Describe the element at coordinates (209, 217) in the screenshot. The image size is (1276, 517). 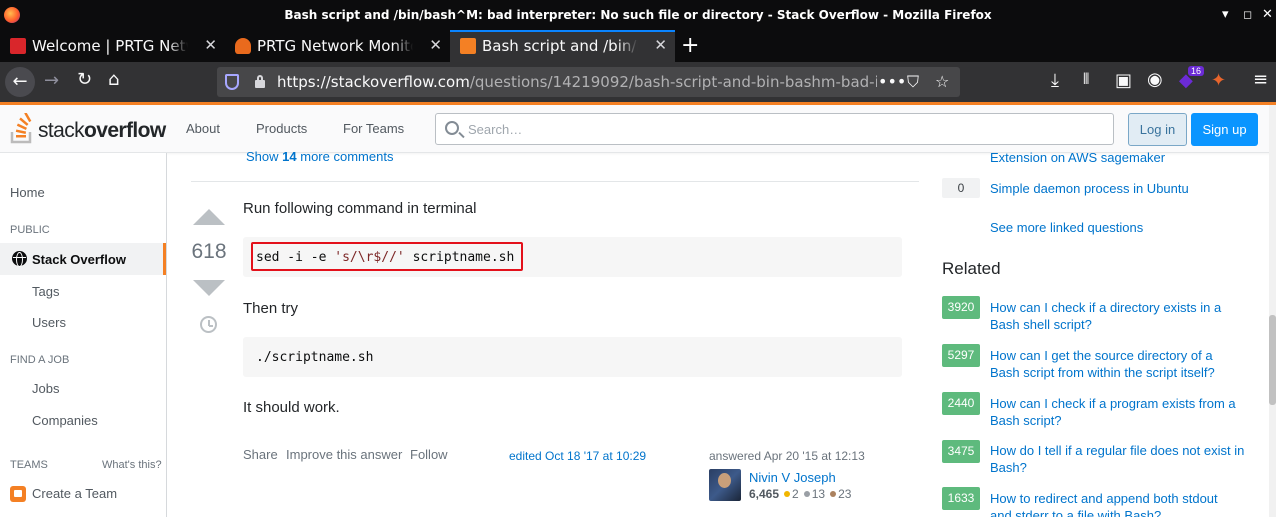
I see `upvote-arrow-icon` at that location.